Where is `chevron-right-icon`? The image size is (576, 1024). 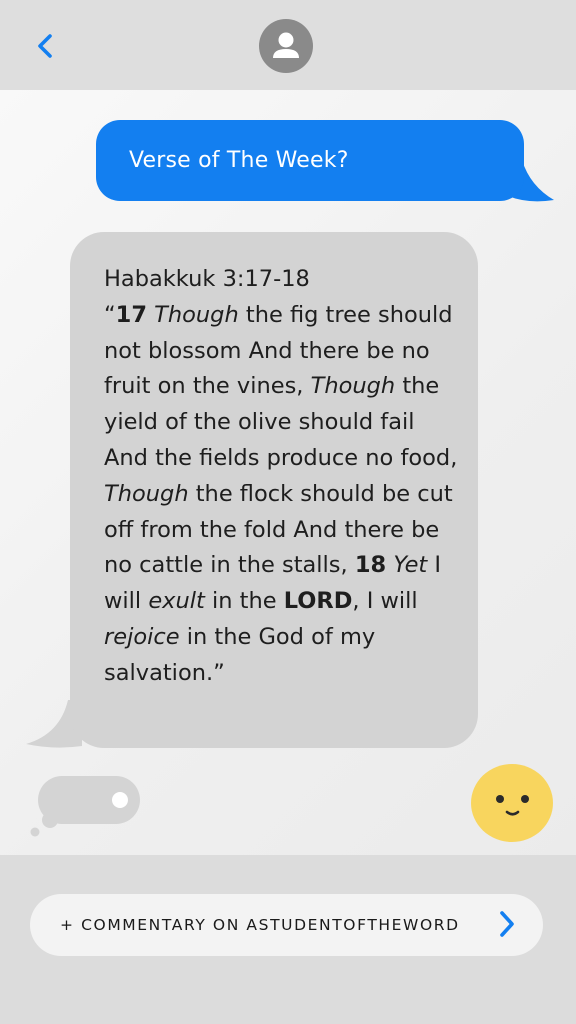 chevron-right-icon is located at coordinates (507, 924).